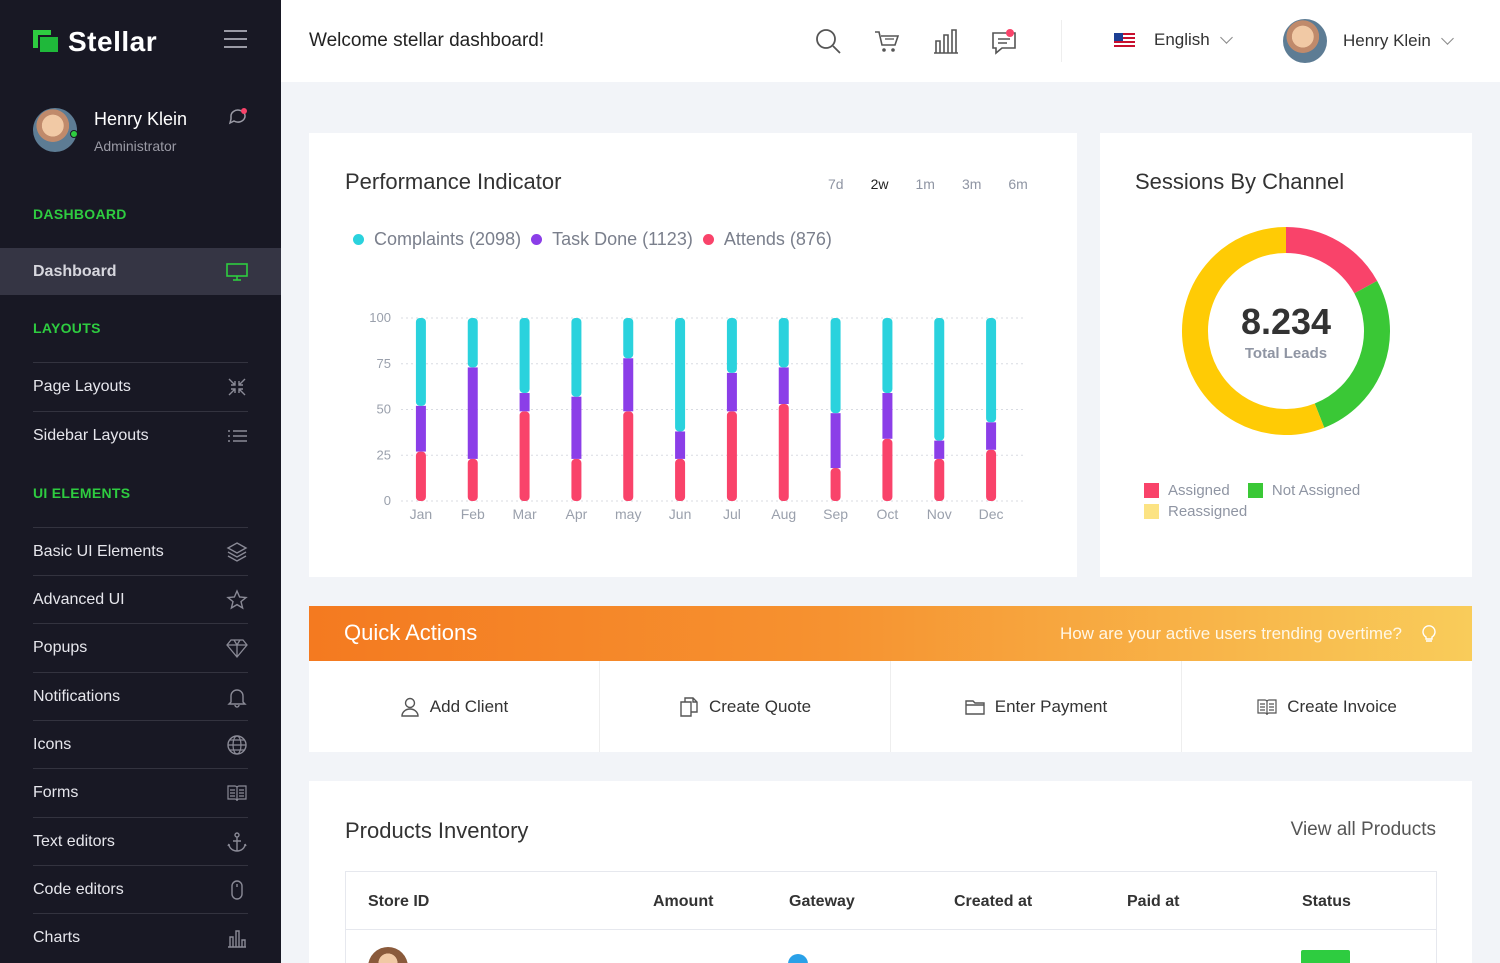  I want to click on chat-icon, so click(238, 118).